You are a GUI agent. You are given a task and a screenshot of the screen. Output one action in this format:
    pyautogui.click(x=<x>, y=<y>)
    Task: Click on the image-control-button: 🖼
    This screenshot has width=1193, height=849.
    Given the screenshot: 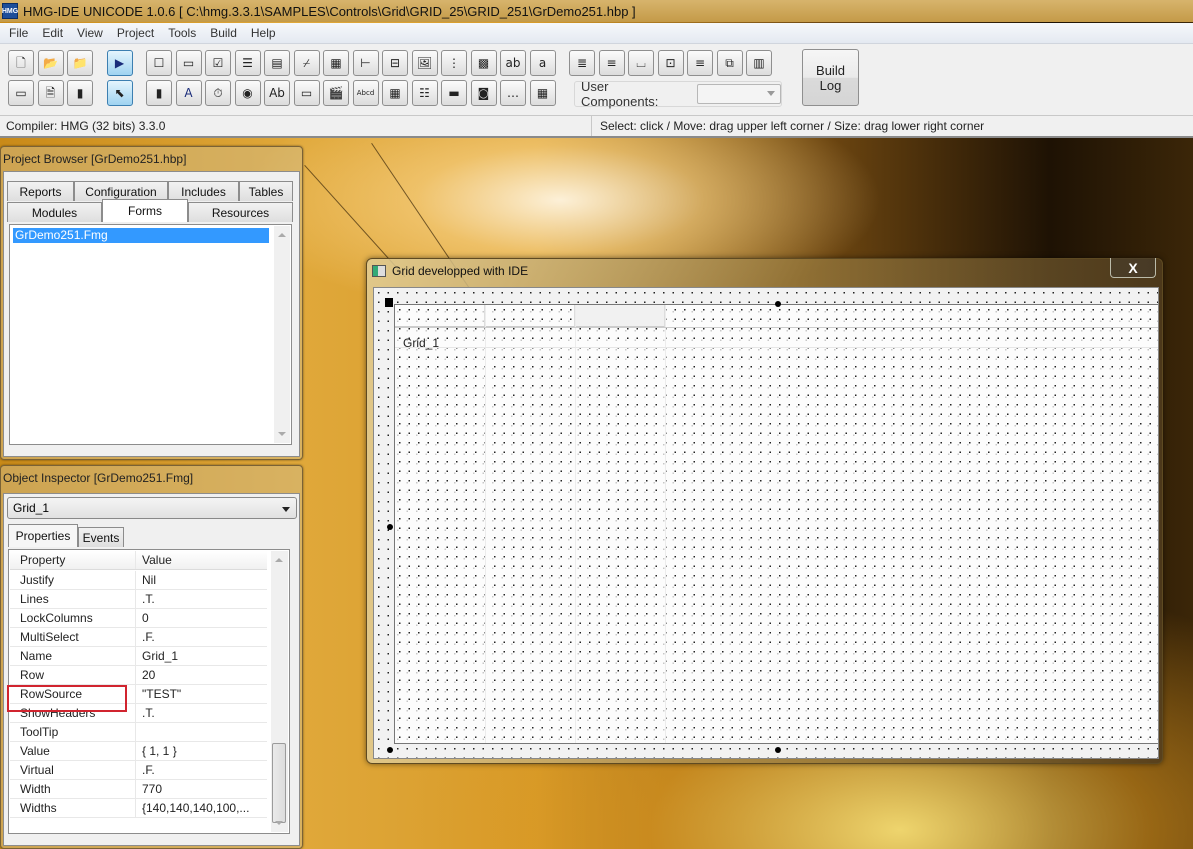 What is the action you would take?
    pyautogui.click(x=424, y=63)
    